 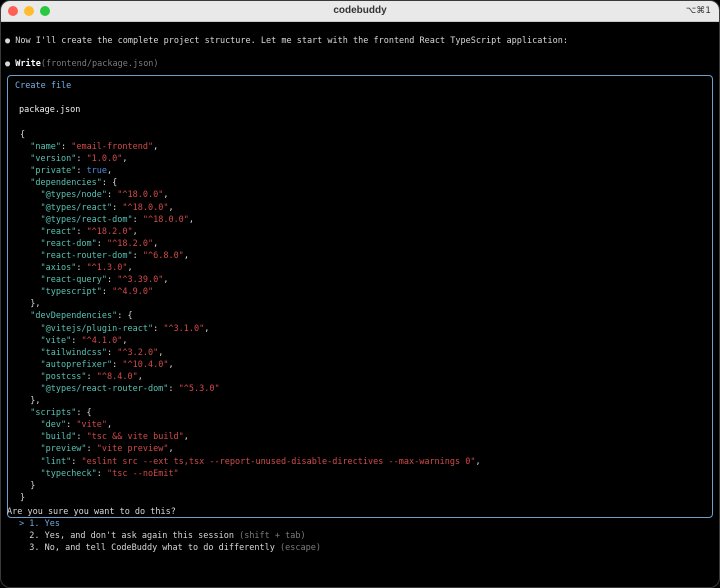 I want to click on json-key: "scripts", so click(x=53, y=413).